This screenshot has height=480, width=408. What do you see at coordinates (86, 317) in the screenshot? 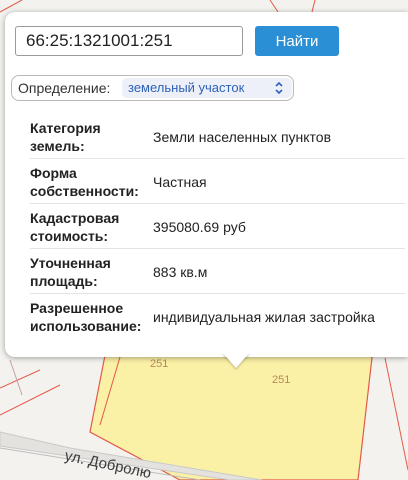
I see `info-label: Разрешенное использование:` at bounding box center [86, 317].